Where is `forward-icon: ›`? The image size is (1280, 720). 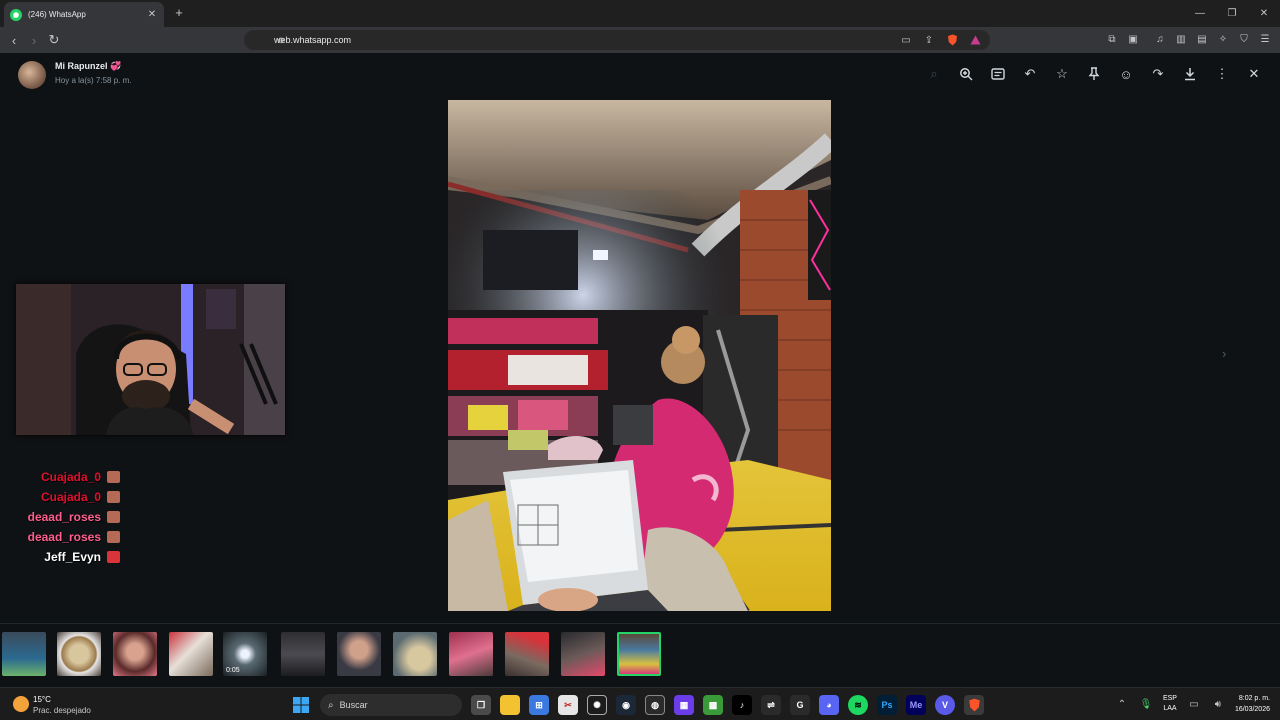
forward-icon: › is located at coordinates (34, 40).